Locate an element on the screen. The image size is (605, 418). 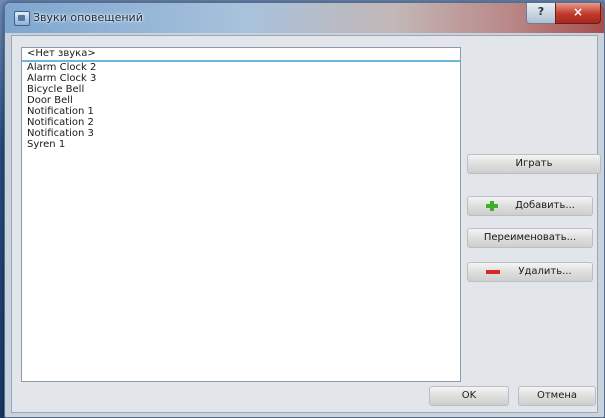
list-item-alarm-clock-2: Alarm Clock 2 is located at coordinates (241, 67).